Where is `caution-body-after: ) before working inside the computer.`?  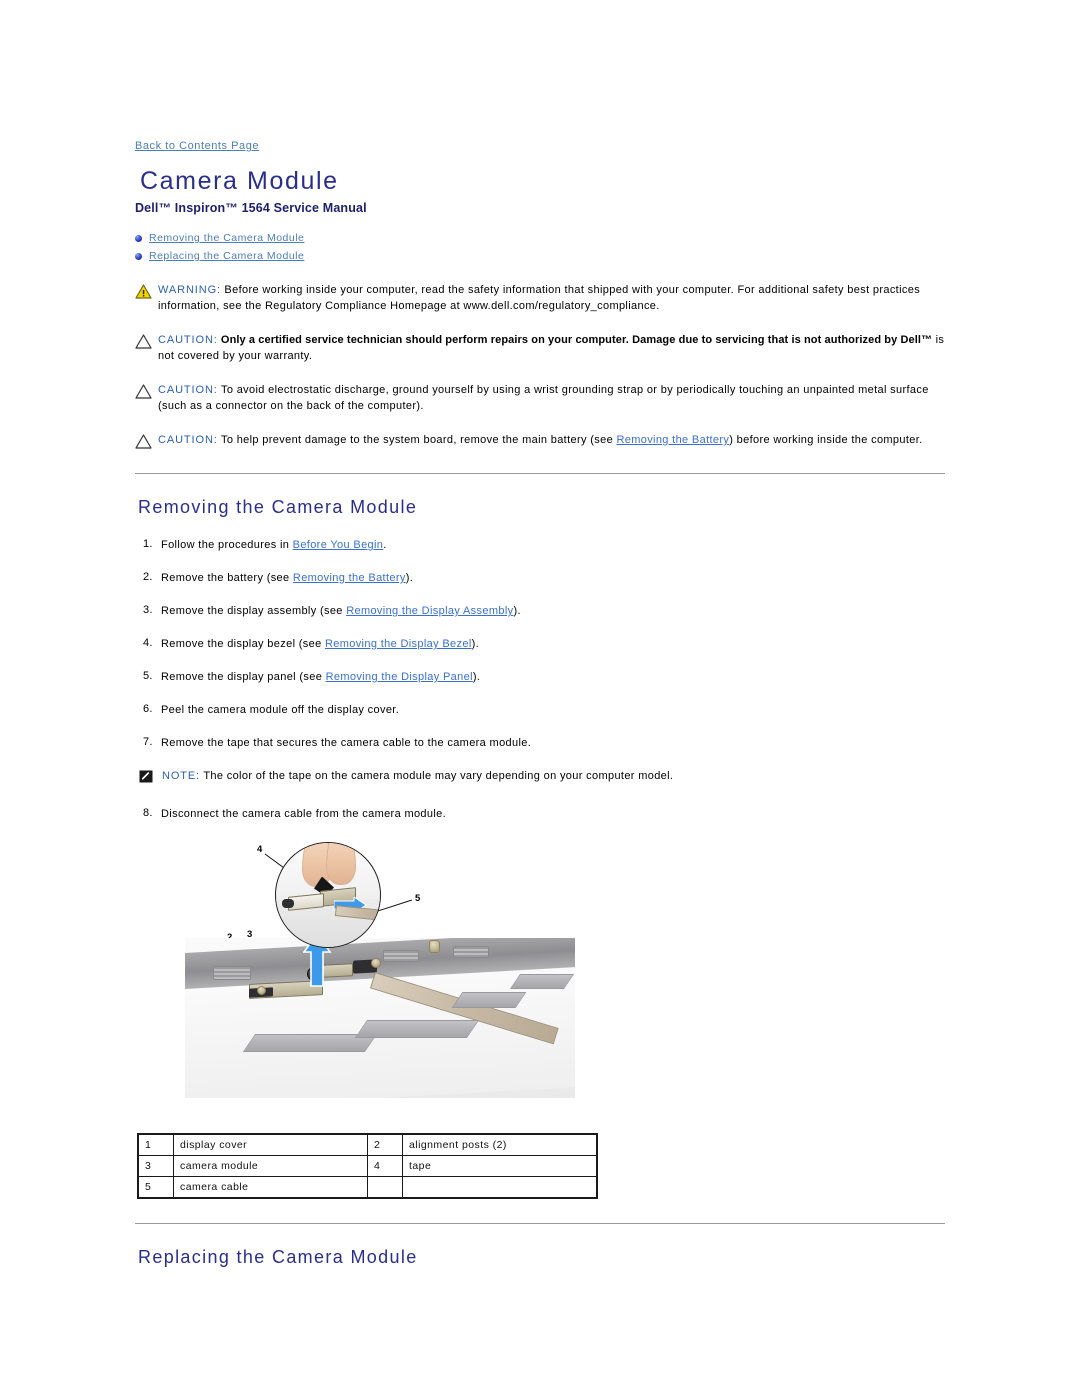
caution-body-after: ) before working inside the computer. is located at coordinates (826, 440).